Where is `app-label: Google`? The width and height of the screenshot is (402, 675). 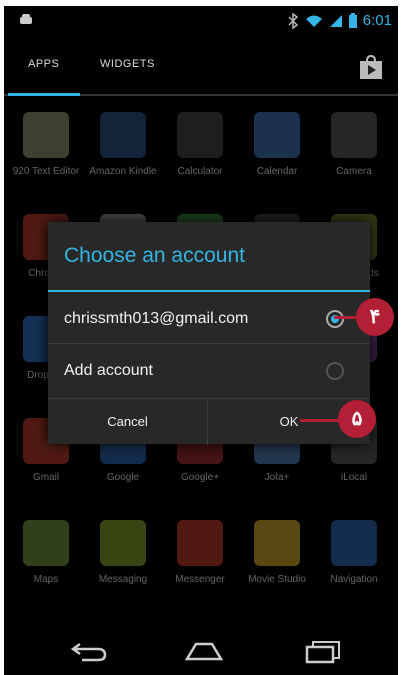 app-label: Google is located at coordinates (123, 477).